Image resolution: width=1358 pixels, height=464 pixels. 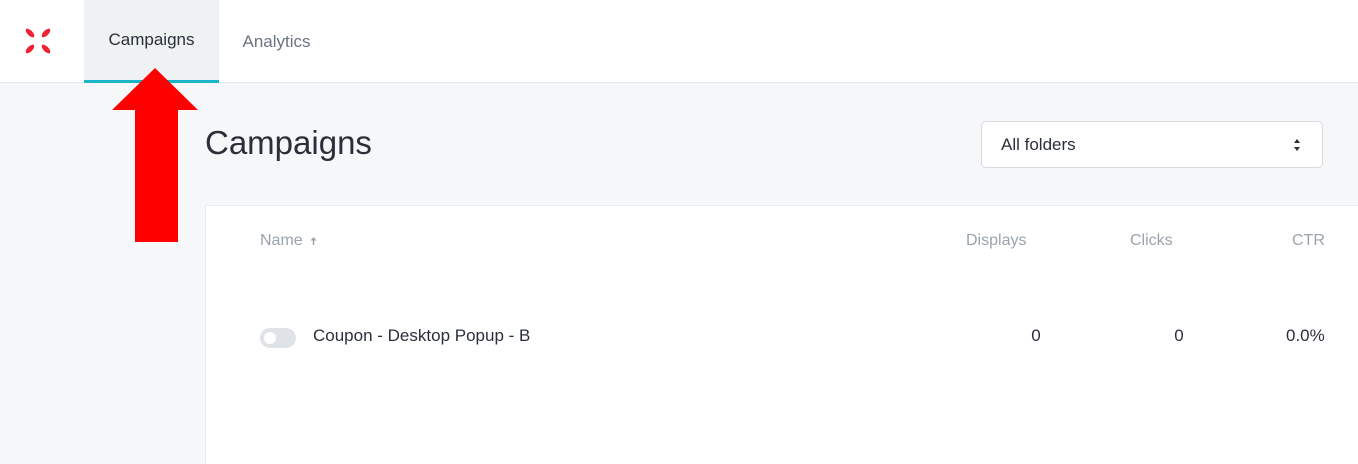 I want to click on page-title: Campaigns, so click(x=288, y=142).